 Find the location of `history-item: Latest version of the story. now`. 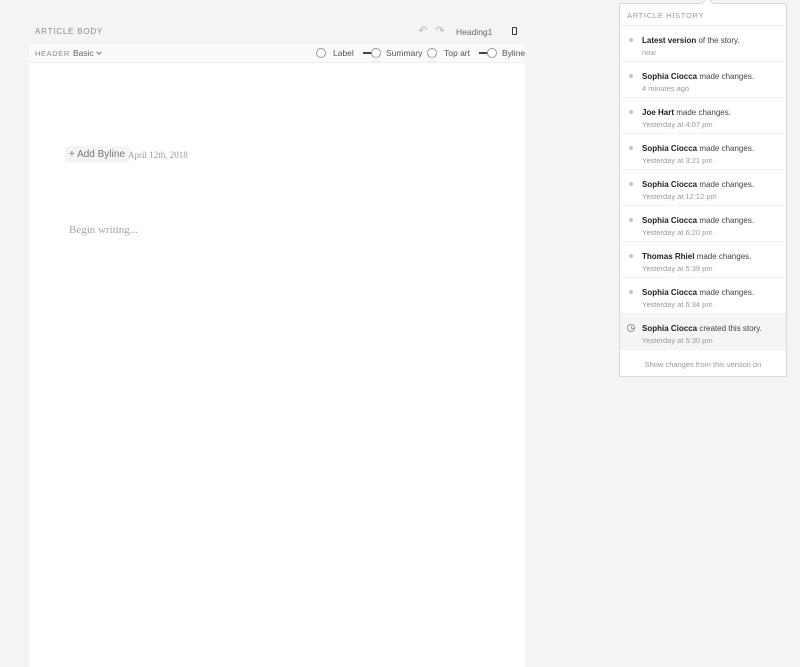

history-item: Latest version of the story. now is located at coordinates (703, 44).